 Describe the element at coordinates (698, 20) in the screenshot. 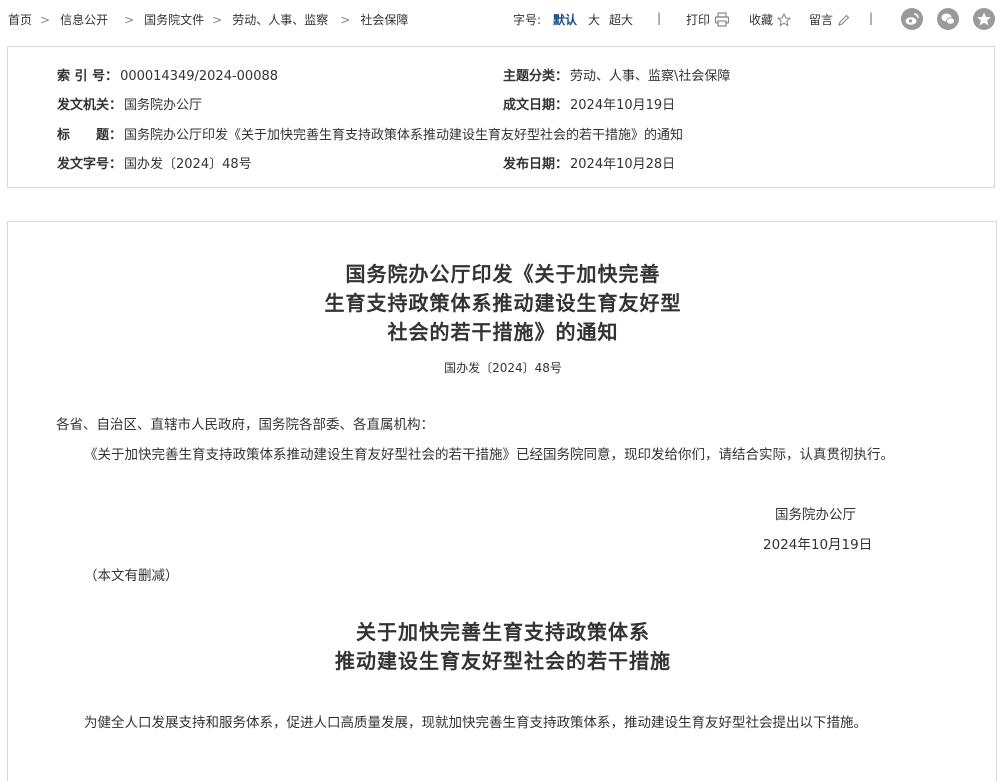

I see `print-label: 打印` at that location.